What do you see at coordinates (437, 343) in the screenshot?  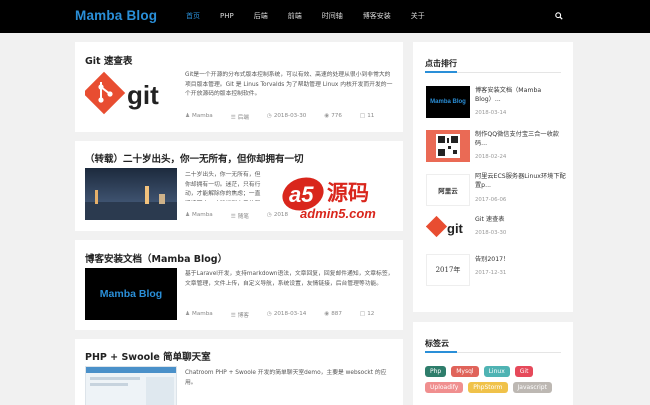 I see `widget-title: 标签云` at bounding box center [437, 343].